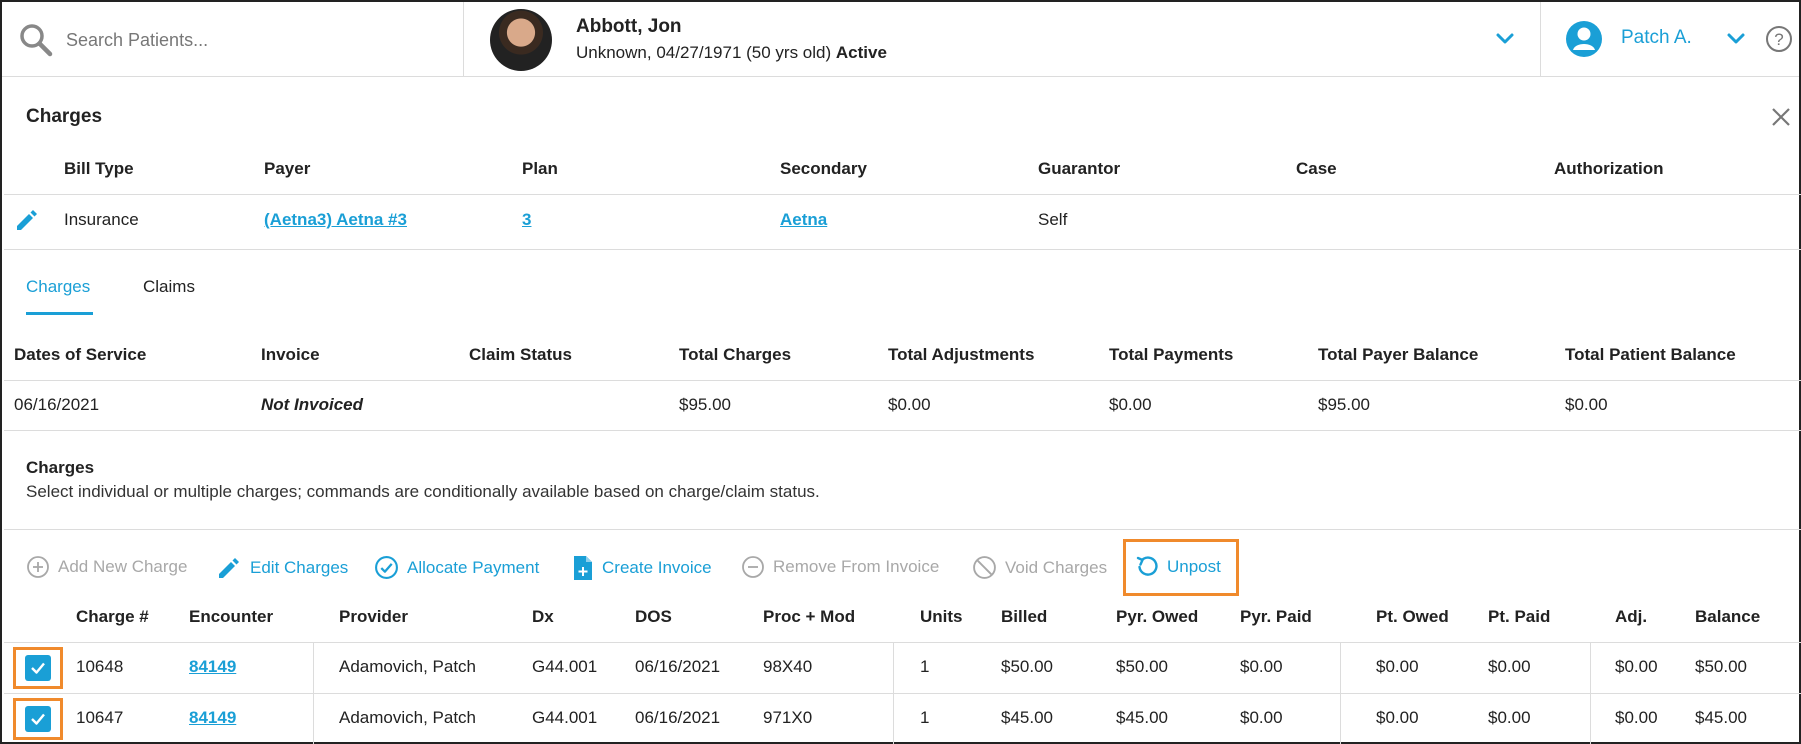  I want to click on cell-balance: $45.00, so click(1721, 717).